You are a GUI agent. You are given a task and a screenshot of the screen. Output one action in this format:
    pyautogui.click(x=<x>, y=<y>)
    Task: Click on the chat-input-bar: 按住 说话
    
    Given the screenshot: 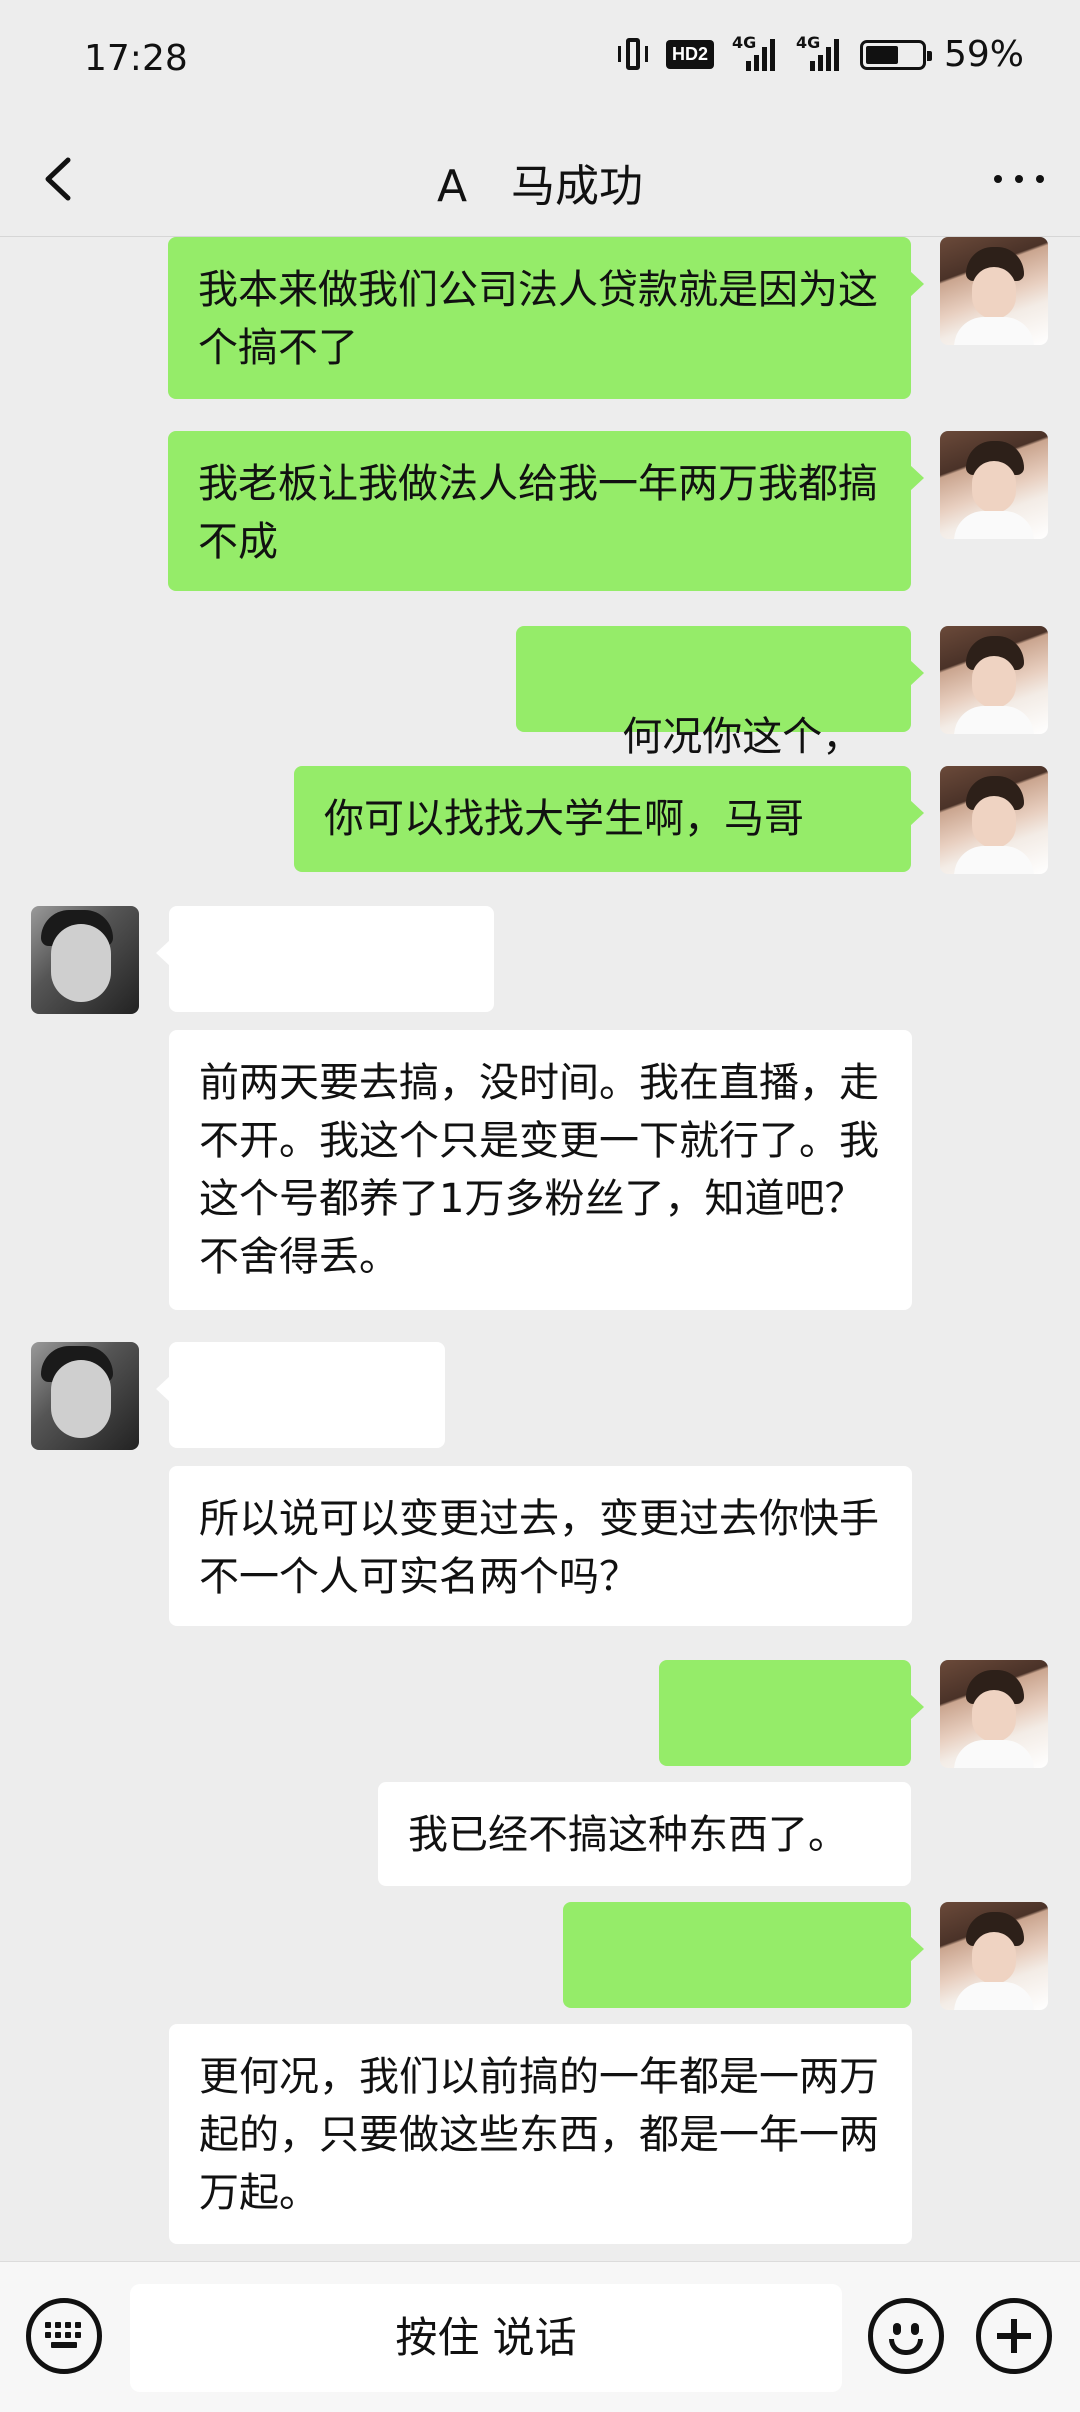 What is the action you would take?
    pyautogui.click(x=540, y=2336)
    